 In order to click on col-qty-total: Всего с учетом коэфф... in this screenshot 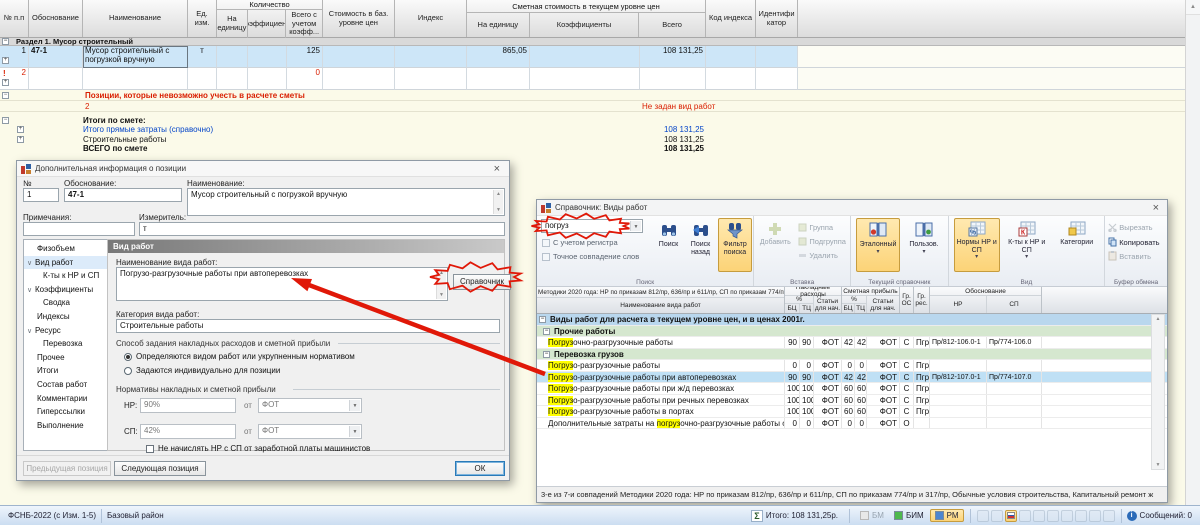, I will do `click(304, 24)`.